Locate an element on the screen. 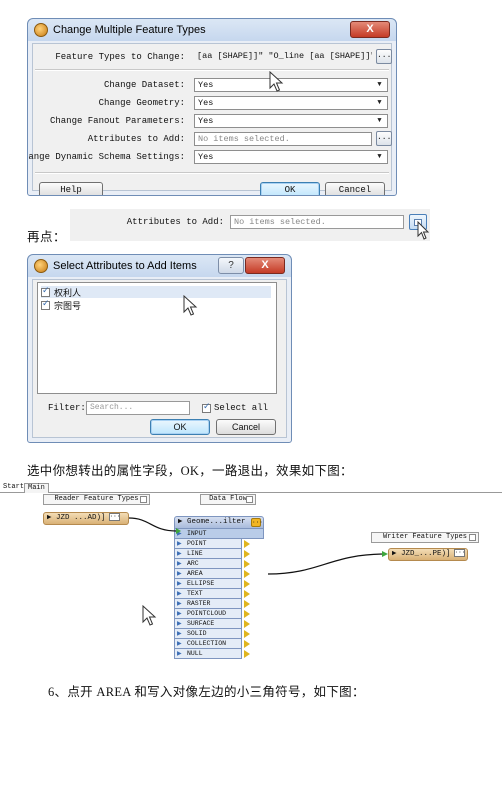  change-dataset-label: Change Dataset: is located at coordinates (144, 85).